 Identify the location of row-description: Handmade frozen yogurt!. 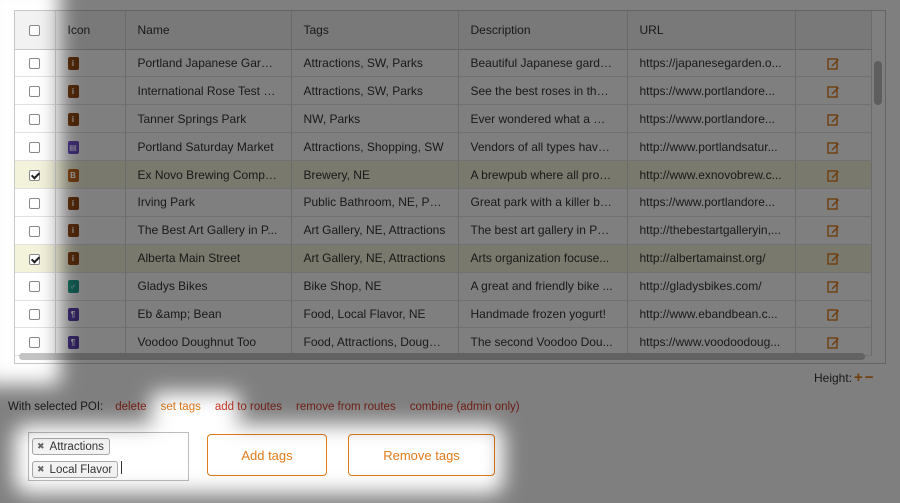
(543, 314).